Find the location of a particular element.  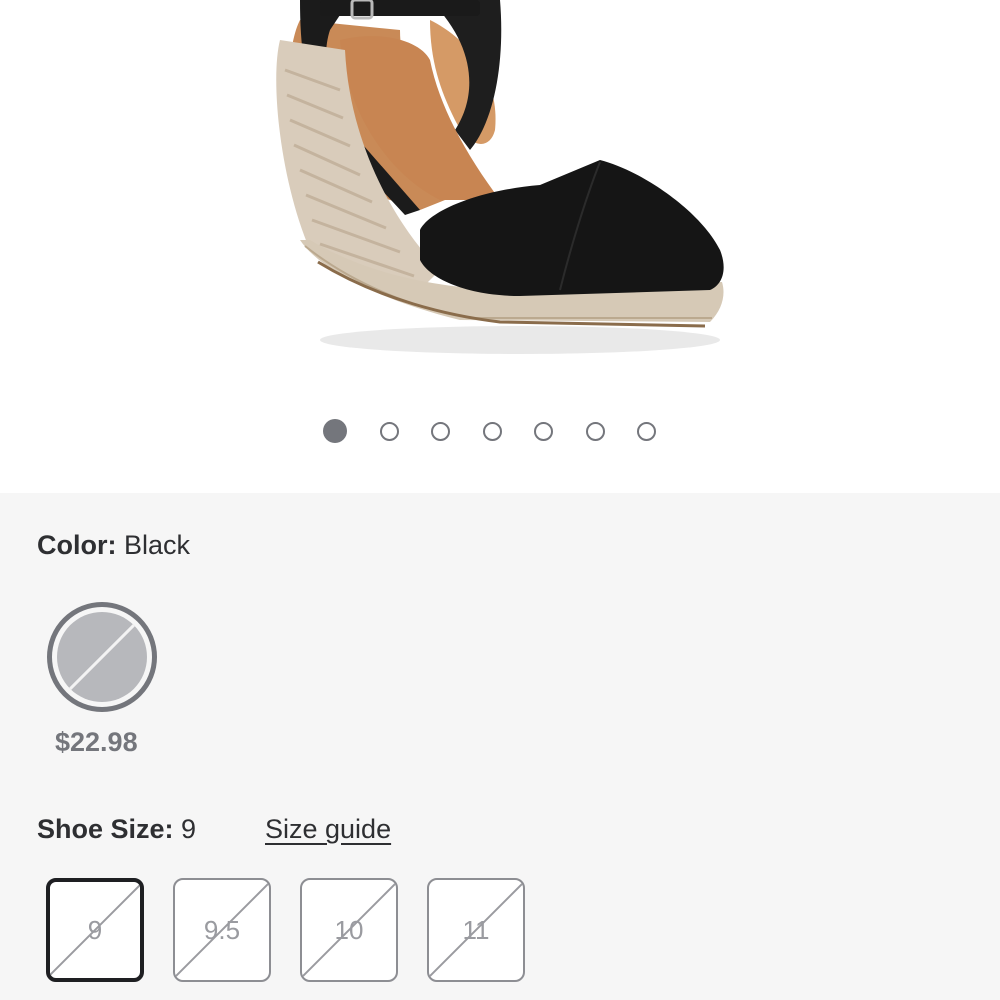

size-option-9: 9 is located at coordinates (95, 930).